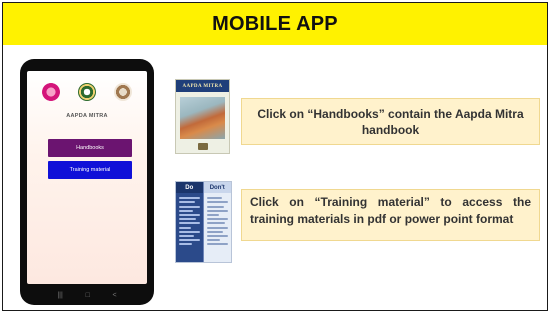 The height and width of the screenshot is (313, 550). I want to click on seal-logo-icon, so click(123, 92).